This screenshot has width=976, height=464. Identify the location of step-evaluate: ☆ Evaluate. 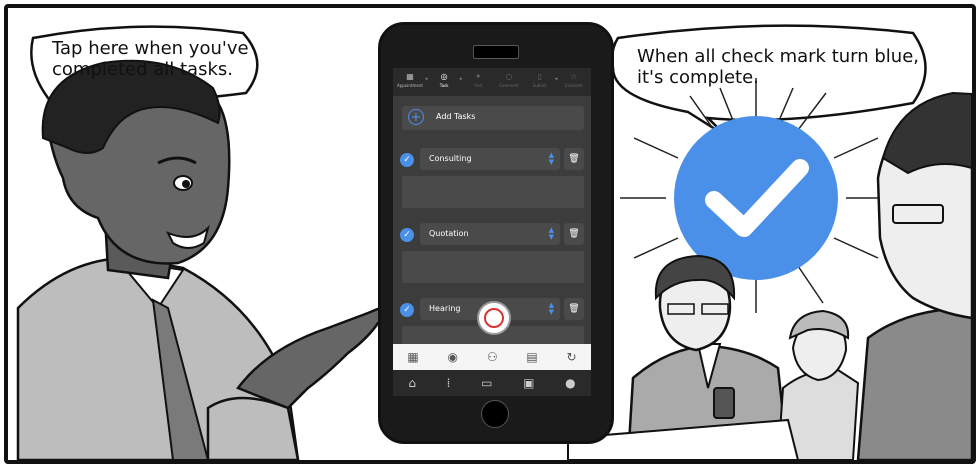
(574, 78).